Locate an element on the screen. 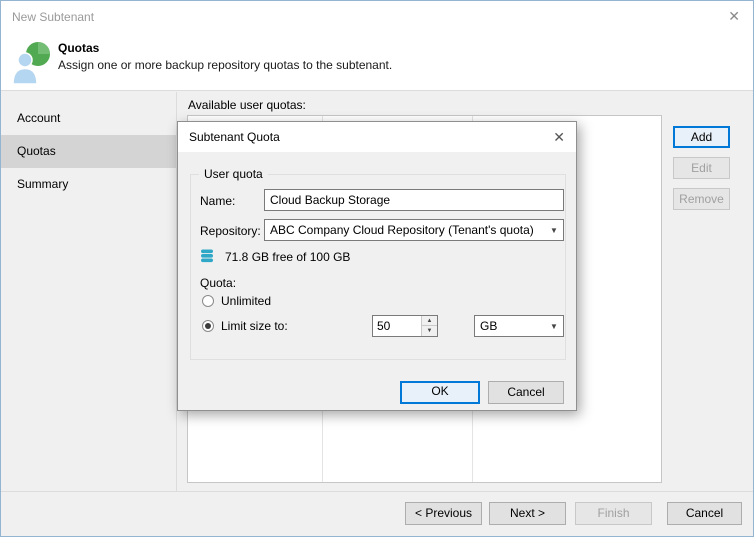 The image size is (754, 537). ok-button: OK is located at coordinates (440, 392).